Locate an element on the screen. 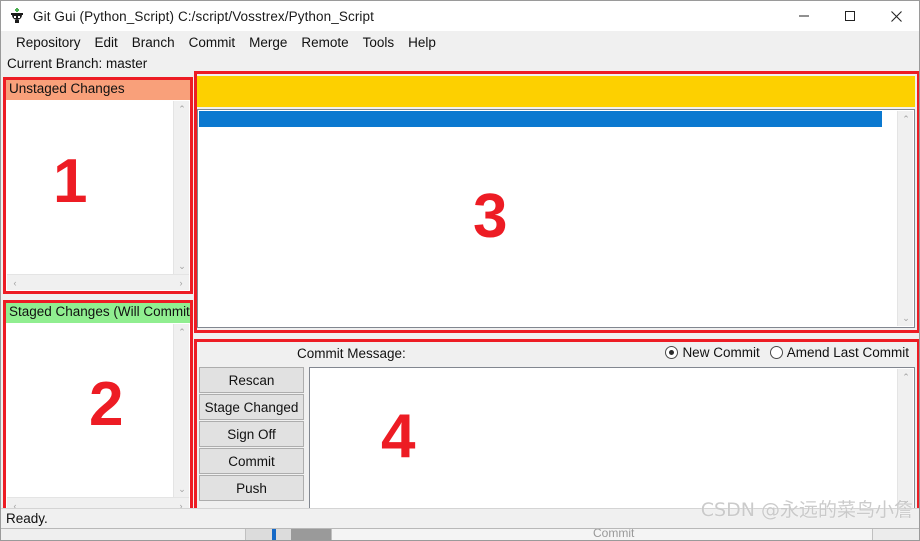 This screenshot has height=541, width=920. commit-mode-radio-group: New Commit Amend Last Commit is located at coordinates (790, 352).